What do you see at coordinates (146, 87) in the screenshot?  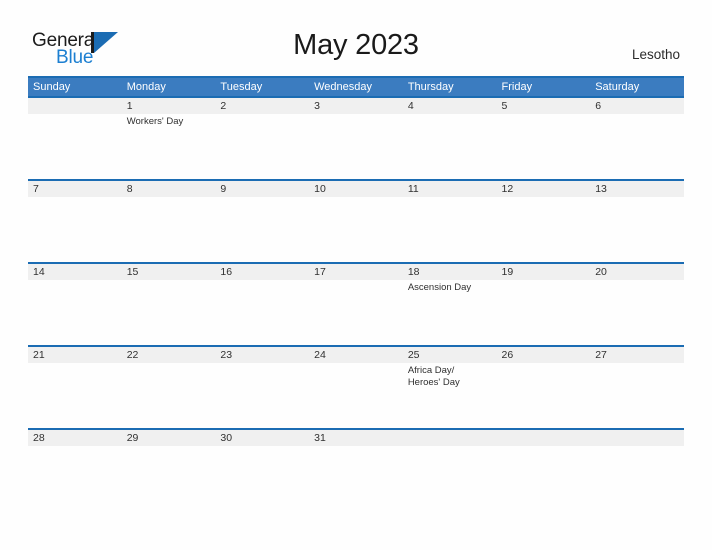 I see `weekday-header-monday: Monday` at bounding box center [146, 87].